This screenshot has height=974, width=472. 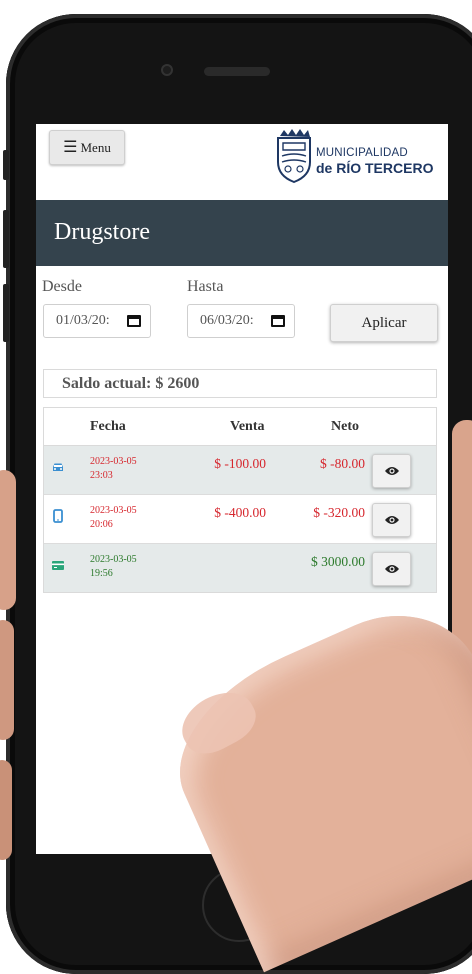 What do you see at coordinates (6, 239) in the screenshot?
I see `volume-up-button` at bounding box center [6, 239].